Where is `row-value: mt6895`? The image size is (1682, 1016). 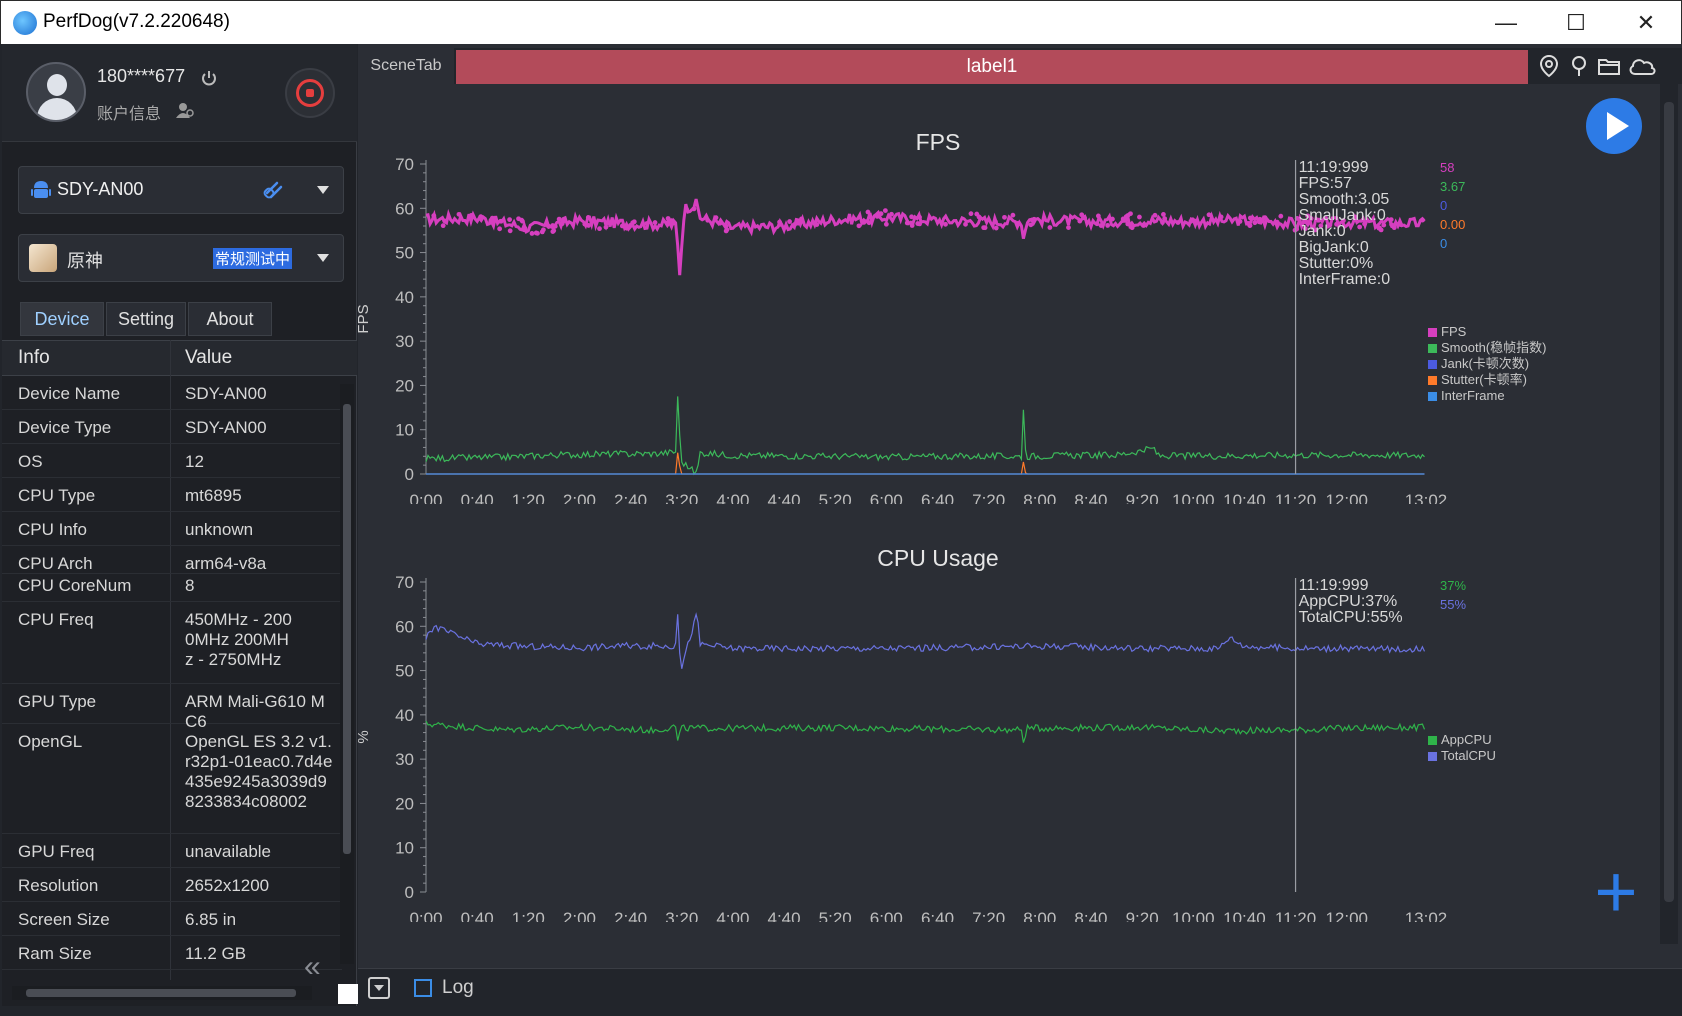 row-value: mt6895 is located at coordinates (213, 495).